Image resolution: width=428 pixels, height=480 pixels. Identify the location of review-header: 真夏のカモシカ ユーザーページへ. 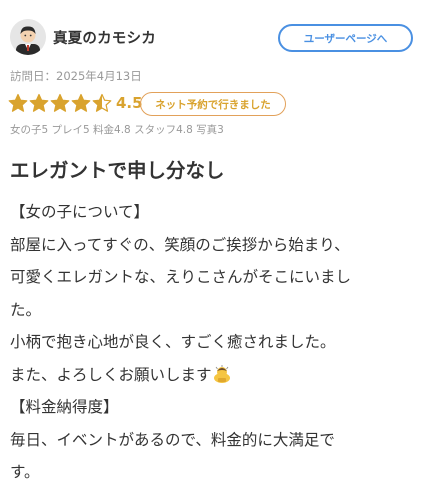
(214, 31).